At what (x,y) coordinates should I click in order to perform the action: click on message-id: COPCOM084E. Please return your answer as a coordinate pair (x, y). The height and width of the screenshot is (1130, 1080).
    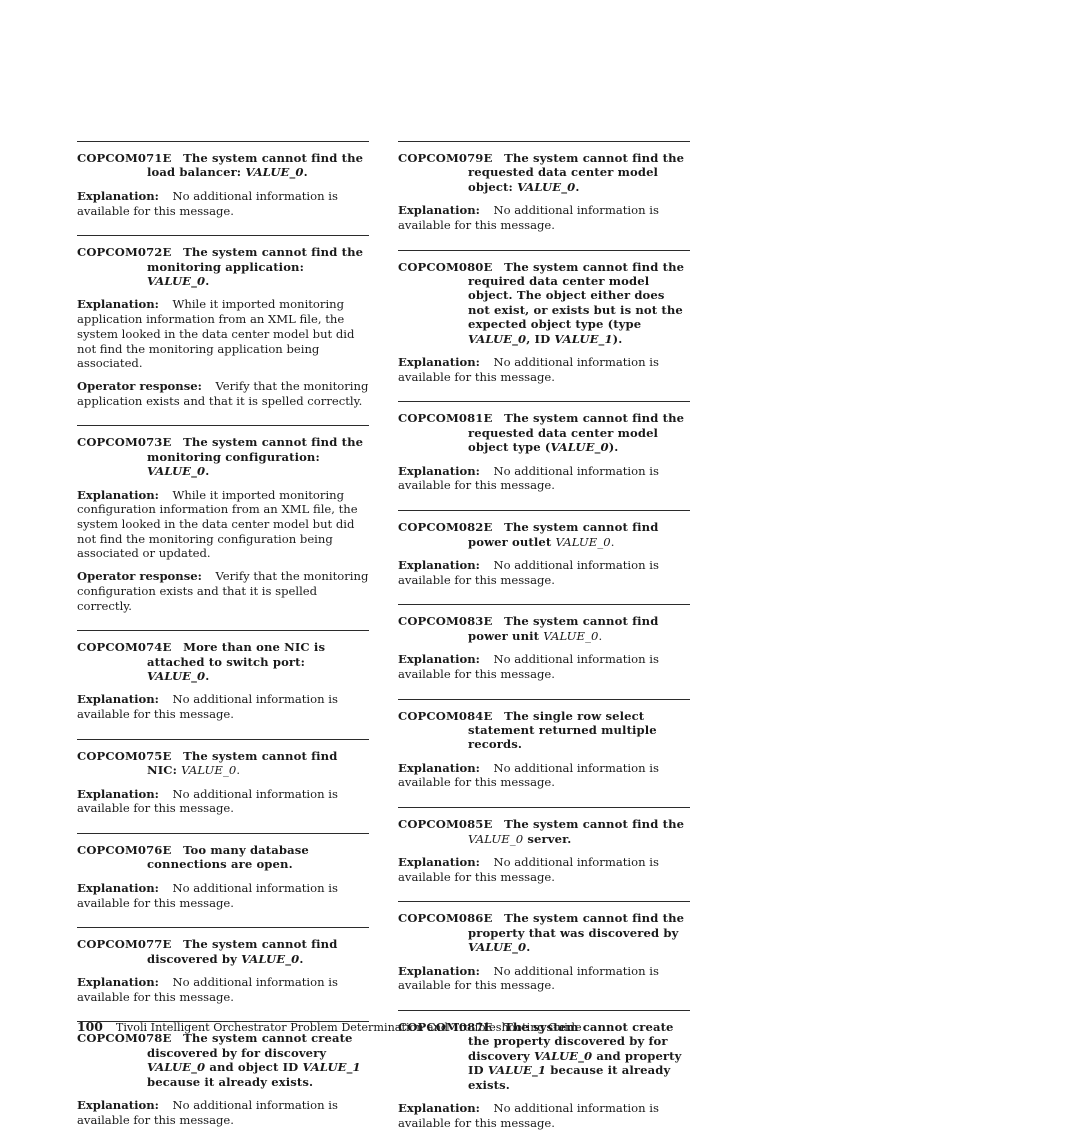
    Looking at the image, I should click on (445, 715).